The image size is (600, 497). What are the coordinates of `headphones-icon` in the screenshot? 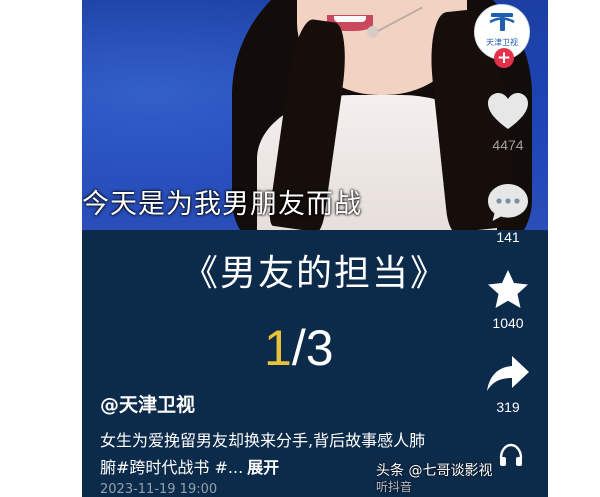 It's located at (511, 455).